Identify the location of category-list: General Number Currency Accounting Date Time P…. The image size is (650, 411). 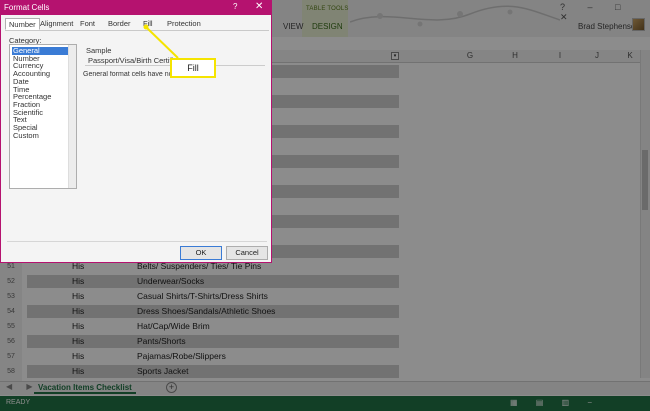
(43, 116).